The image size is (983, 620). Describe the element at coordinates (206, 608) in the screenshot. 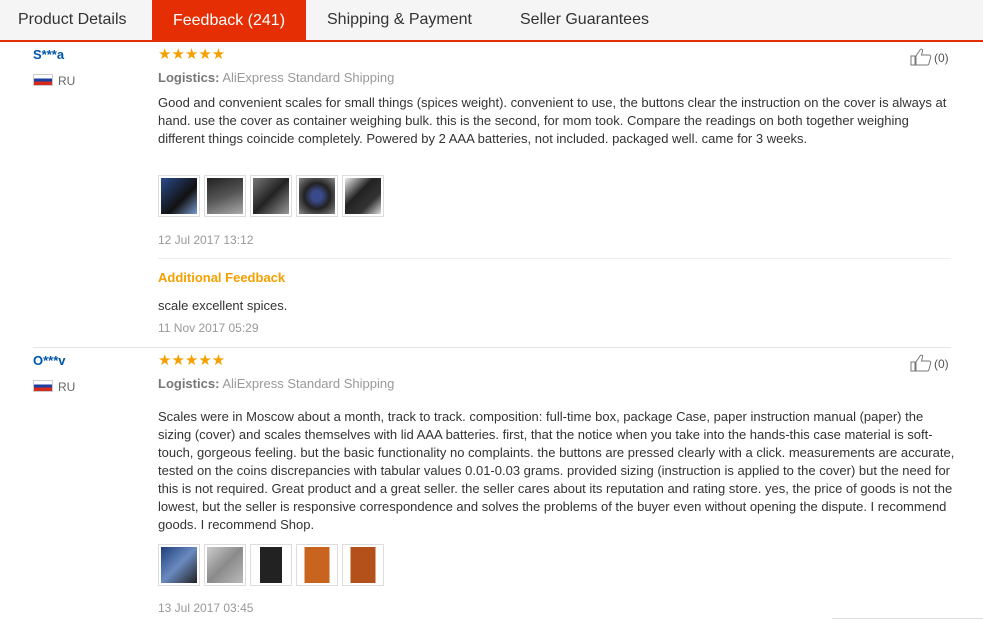

I see `review-date: 13 Jul 2017 03:45` at that location.